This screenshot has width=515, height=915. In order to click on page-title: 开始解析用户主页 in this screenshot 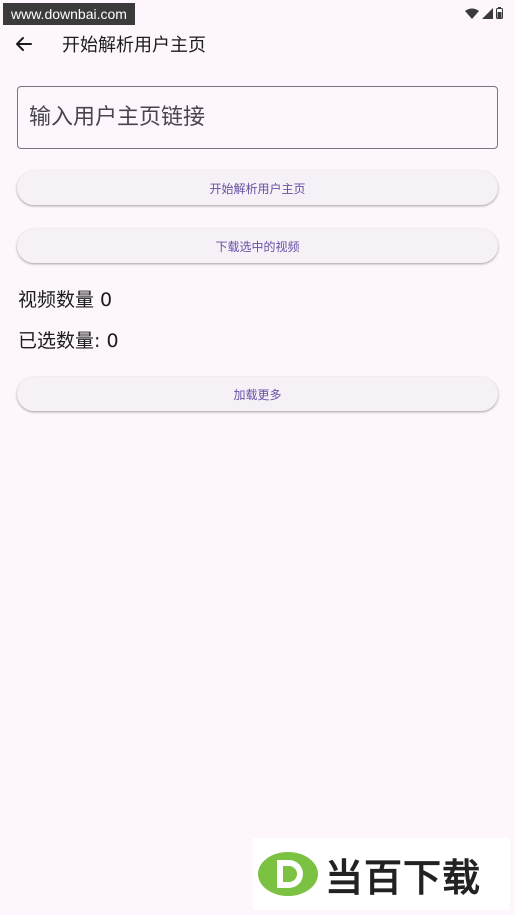, I will do `click(134, 45)`.